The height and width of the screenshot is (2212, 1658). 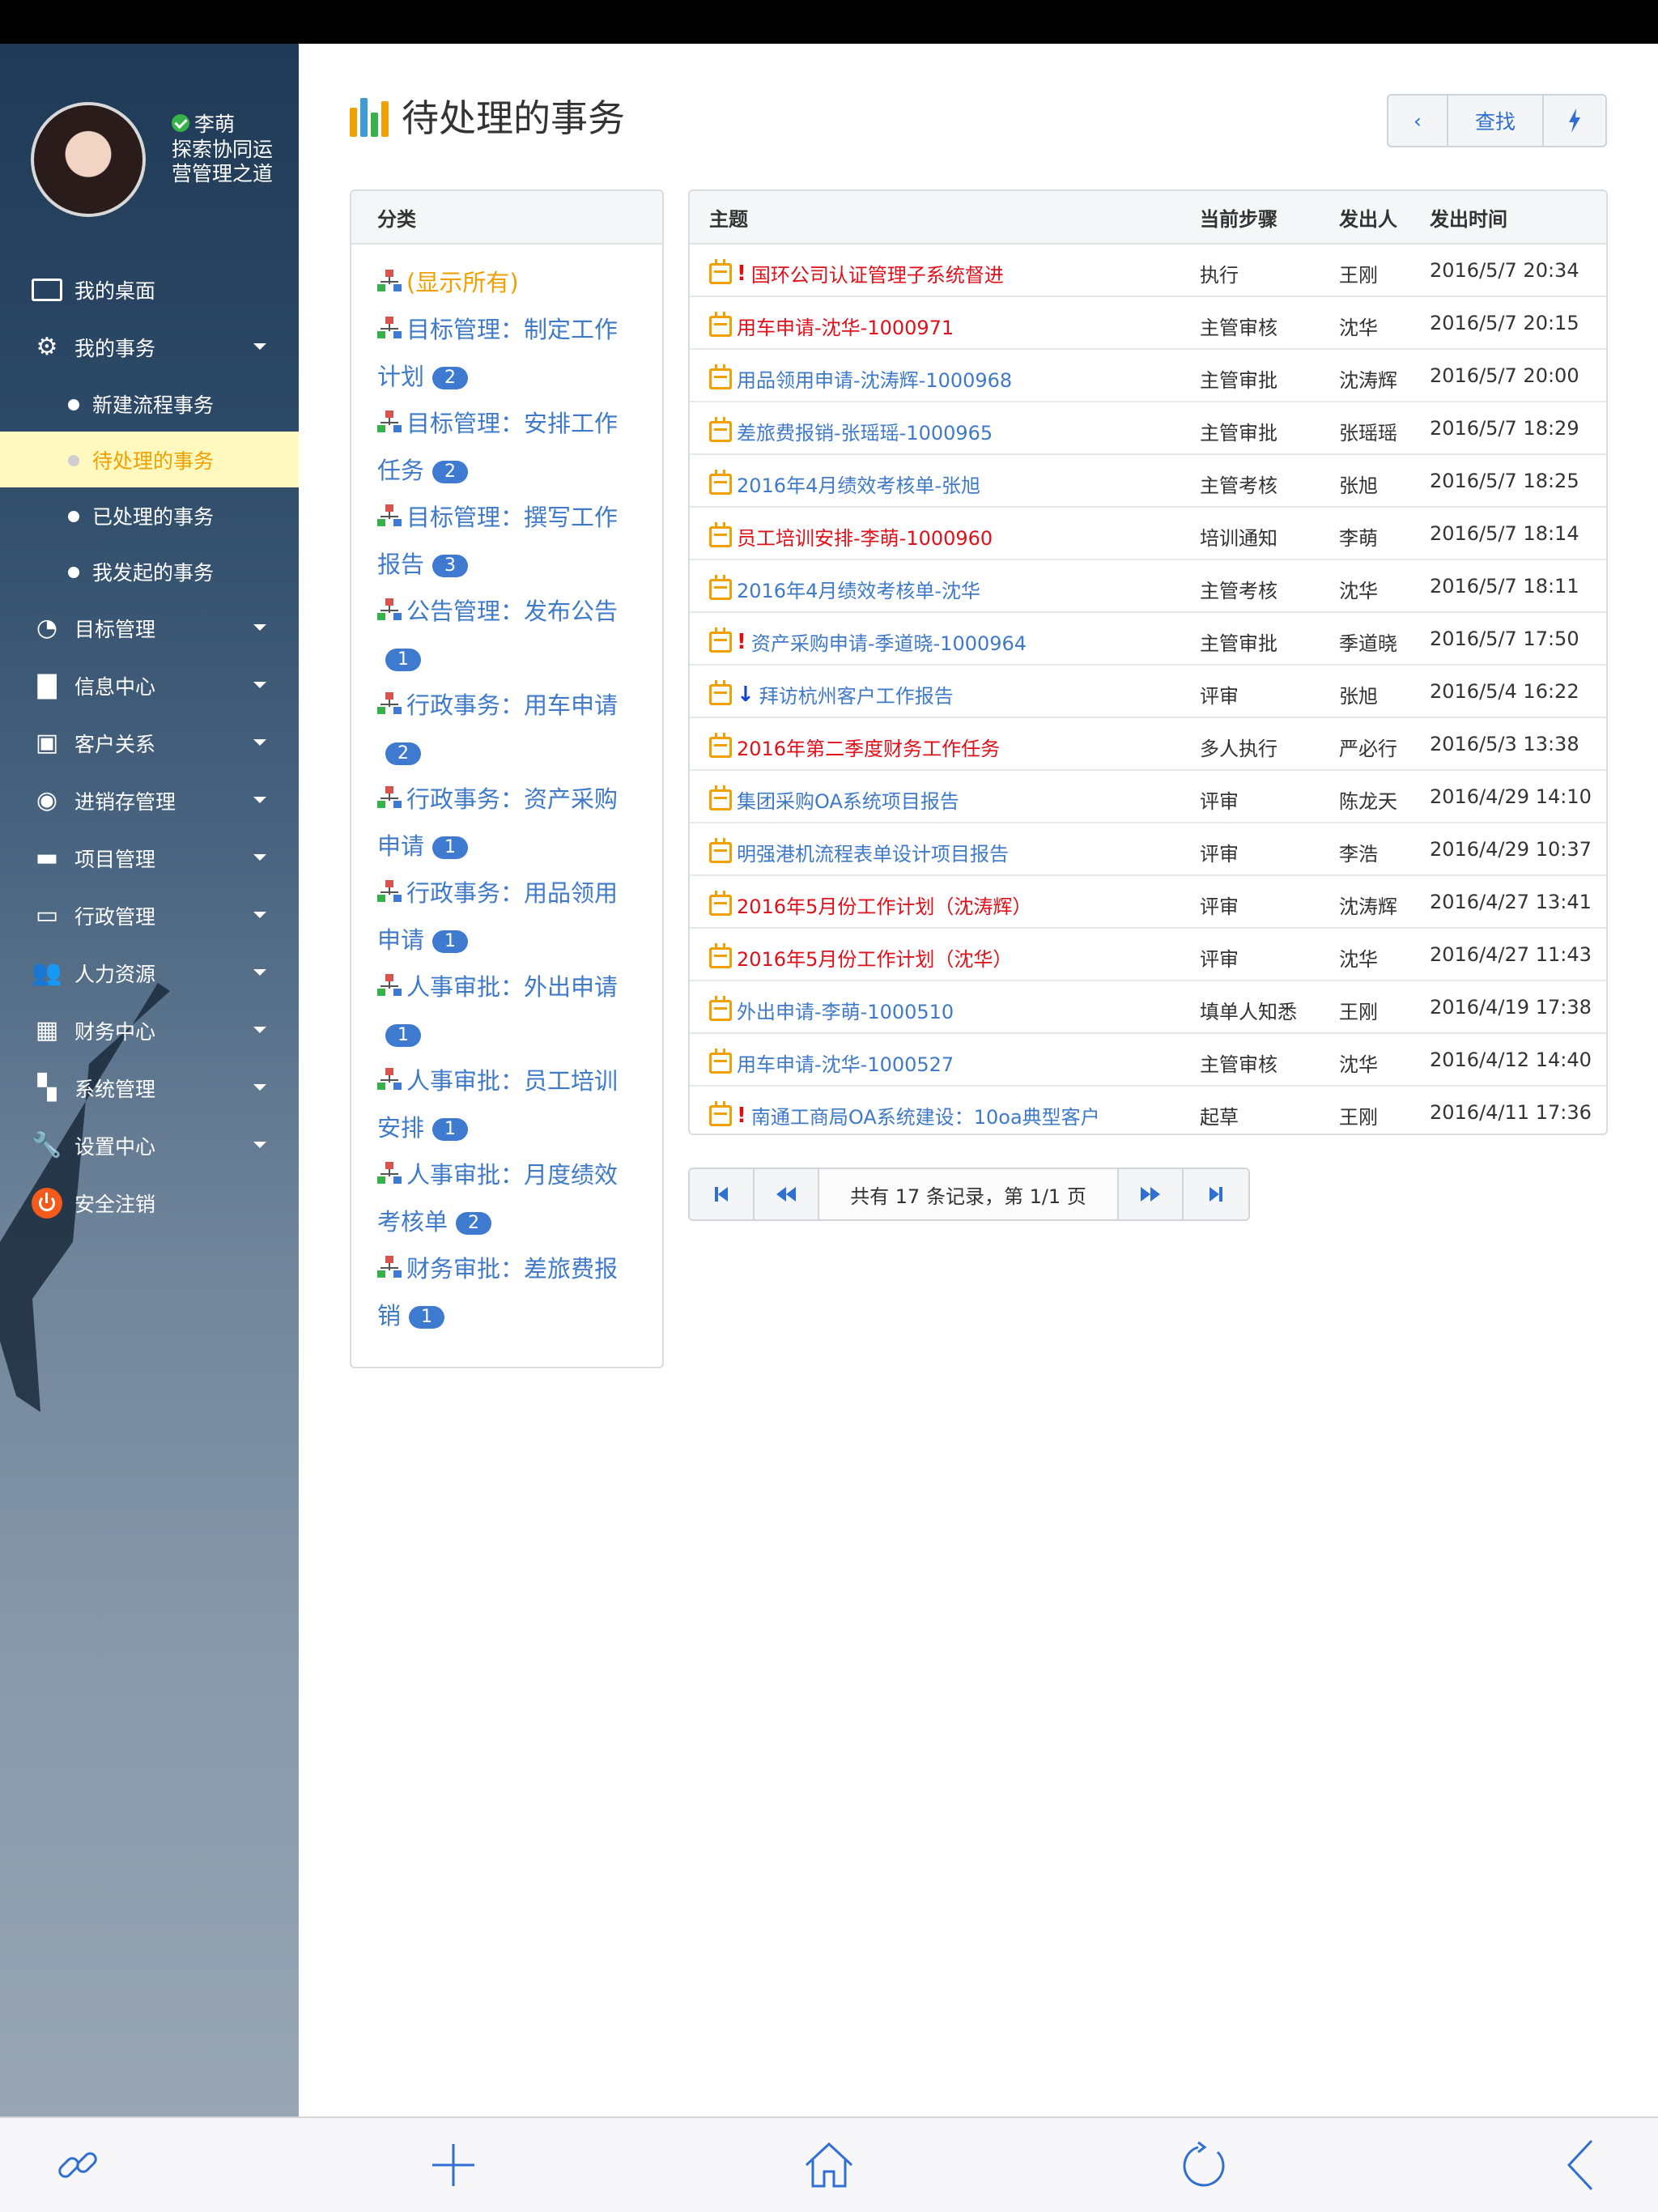 What do you see at coordinates (1574, 121) in the screenshot?
I see `quick-action-button` at bounding box center [1574, 121].